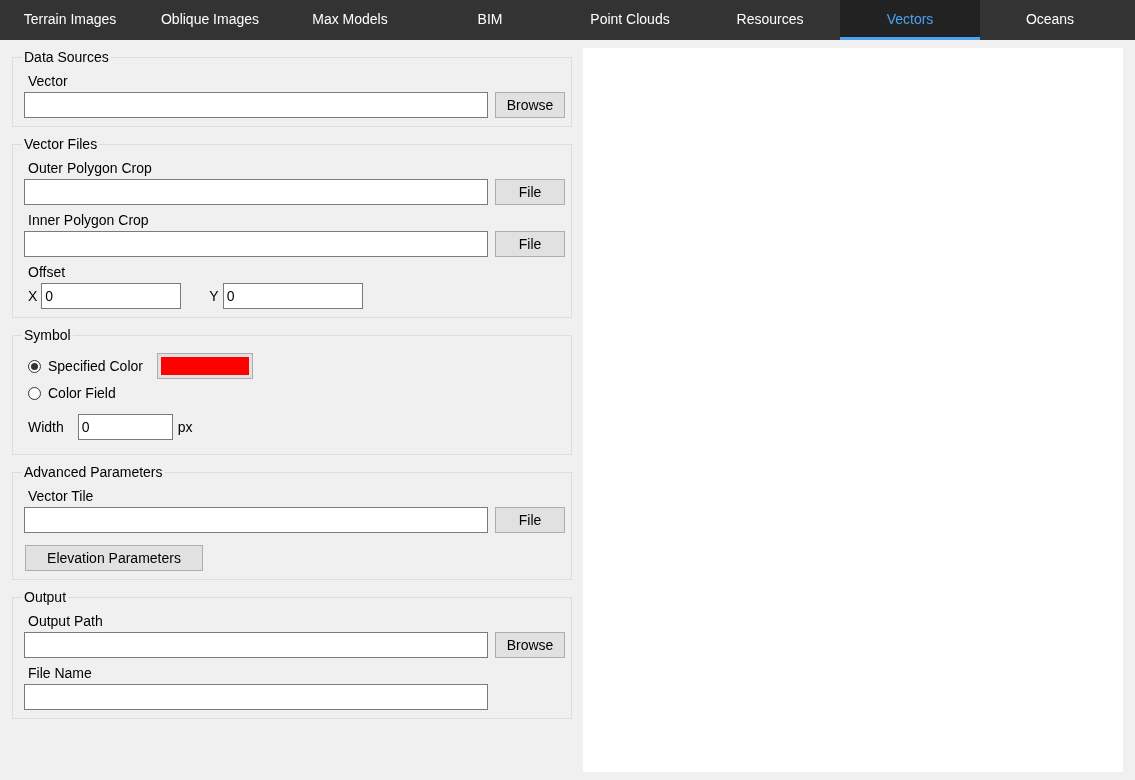 Image resolution: width=1135 pixels, height=780 pixels. I want to click on tab: Resources, so click(770, 20).